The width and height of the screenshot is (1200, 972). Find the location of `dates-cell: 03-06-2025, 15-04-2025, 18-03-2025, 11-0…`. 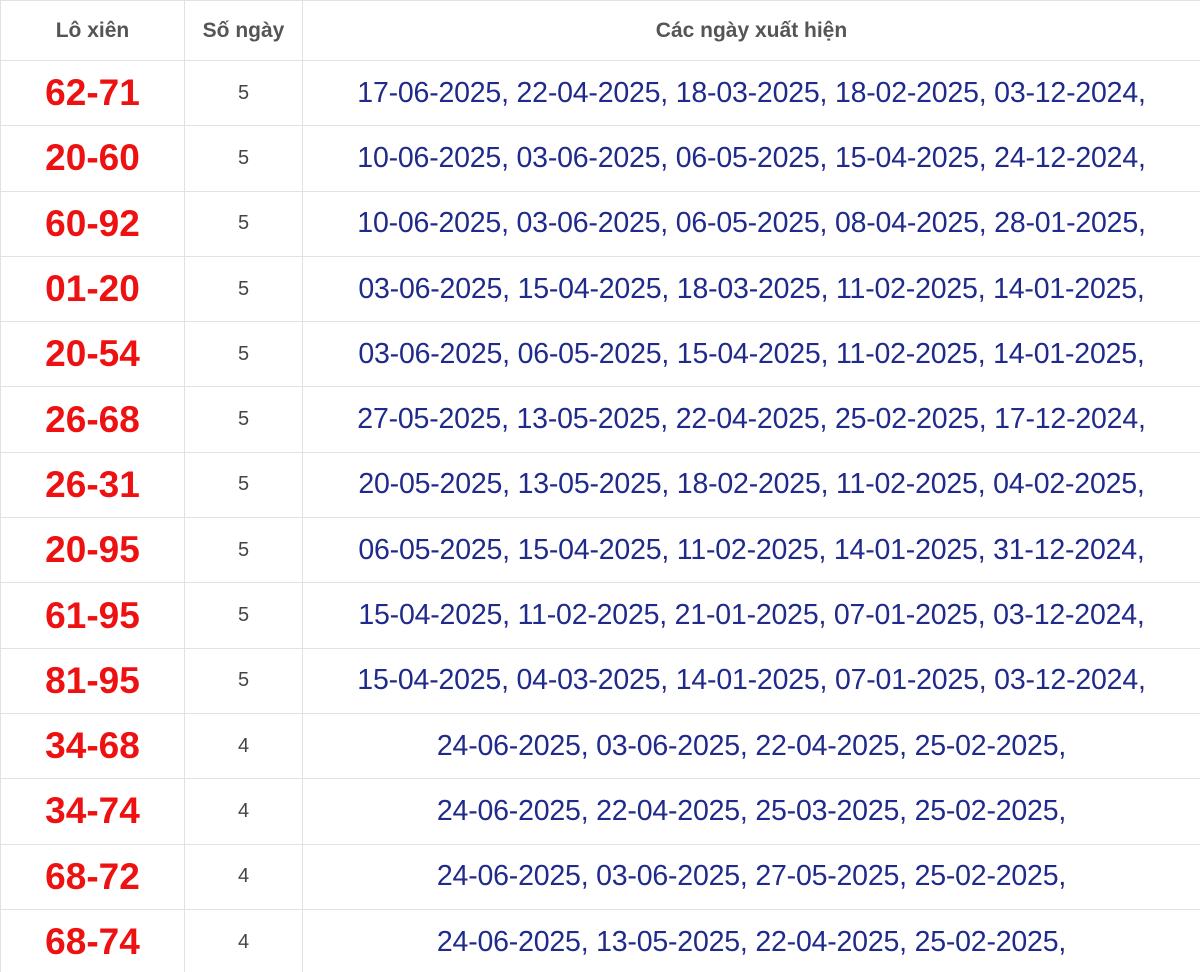

dates-cell: 03-06-2025, 15-04-2025, 18-03-2025, 11-0… is located at coordinates (751, 289).